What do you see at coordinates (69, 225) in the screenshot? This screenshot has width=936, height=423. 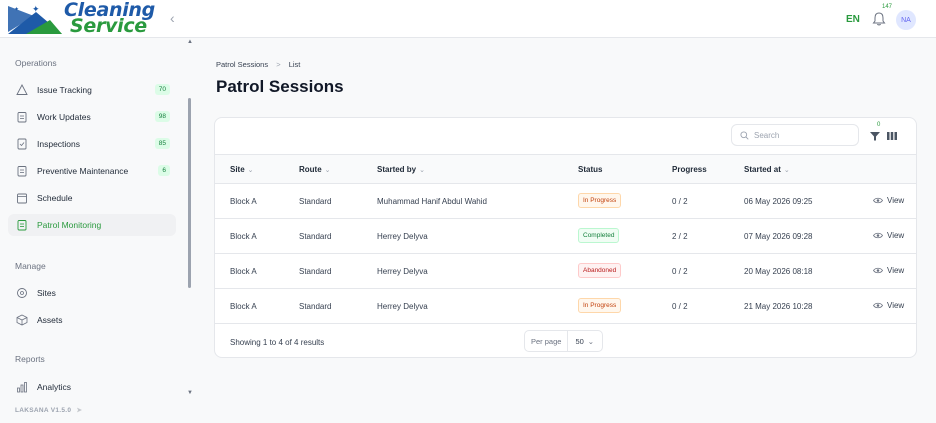 I see `sidebar-item-label: Patrol Monitoring` at bounding box center [69, 225].